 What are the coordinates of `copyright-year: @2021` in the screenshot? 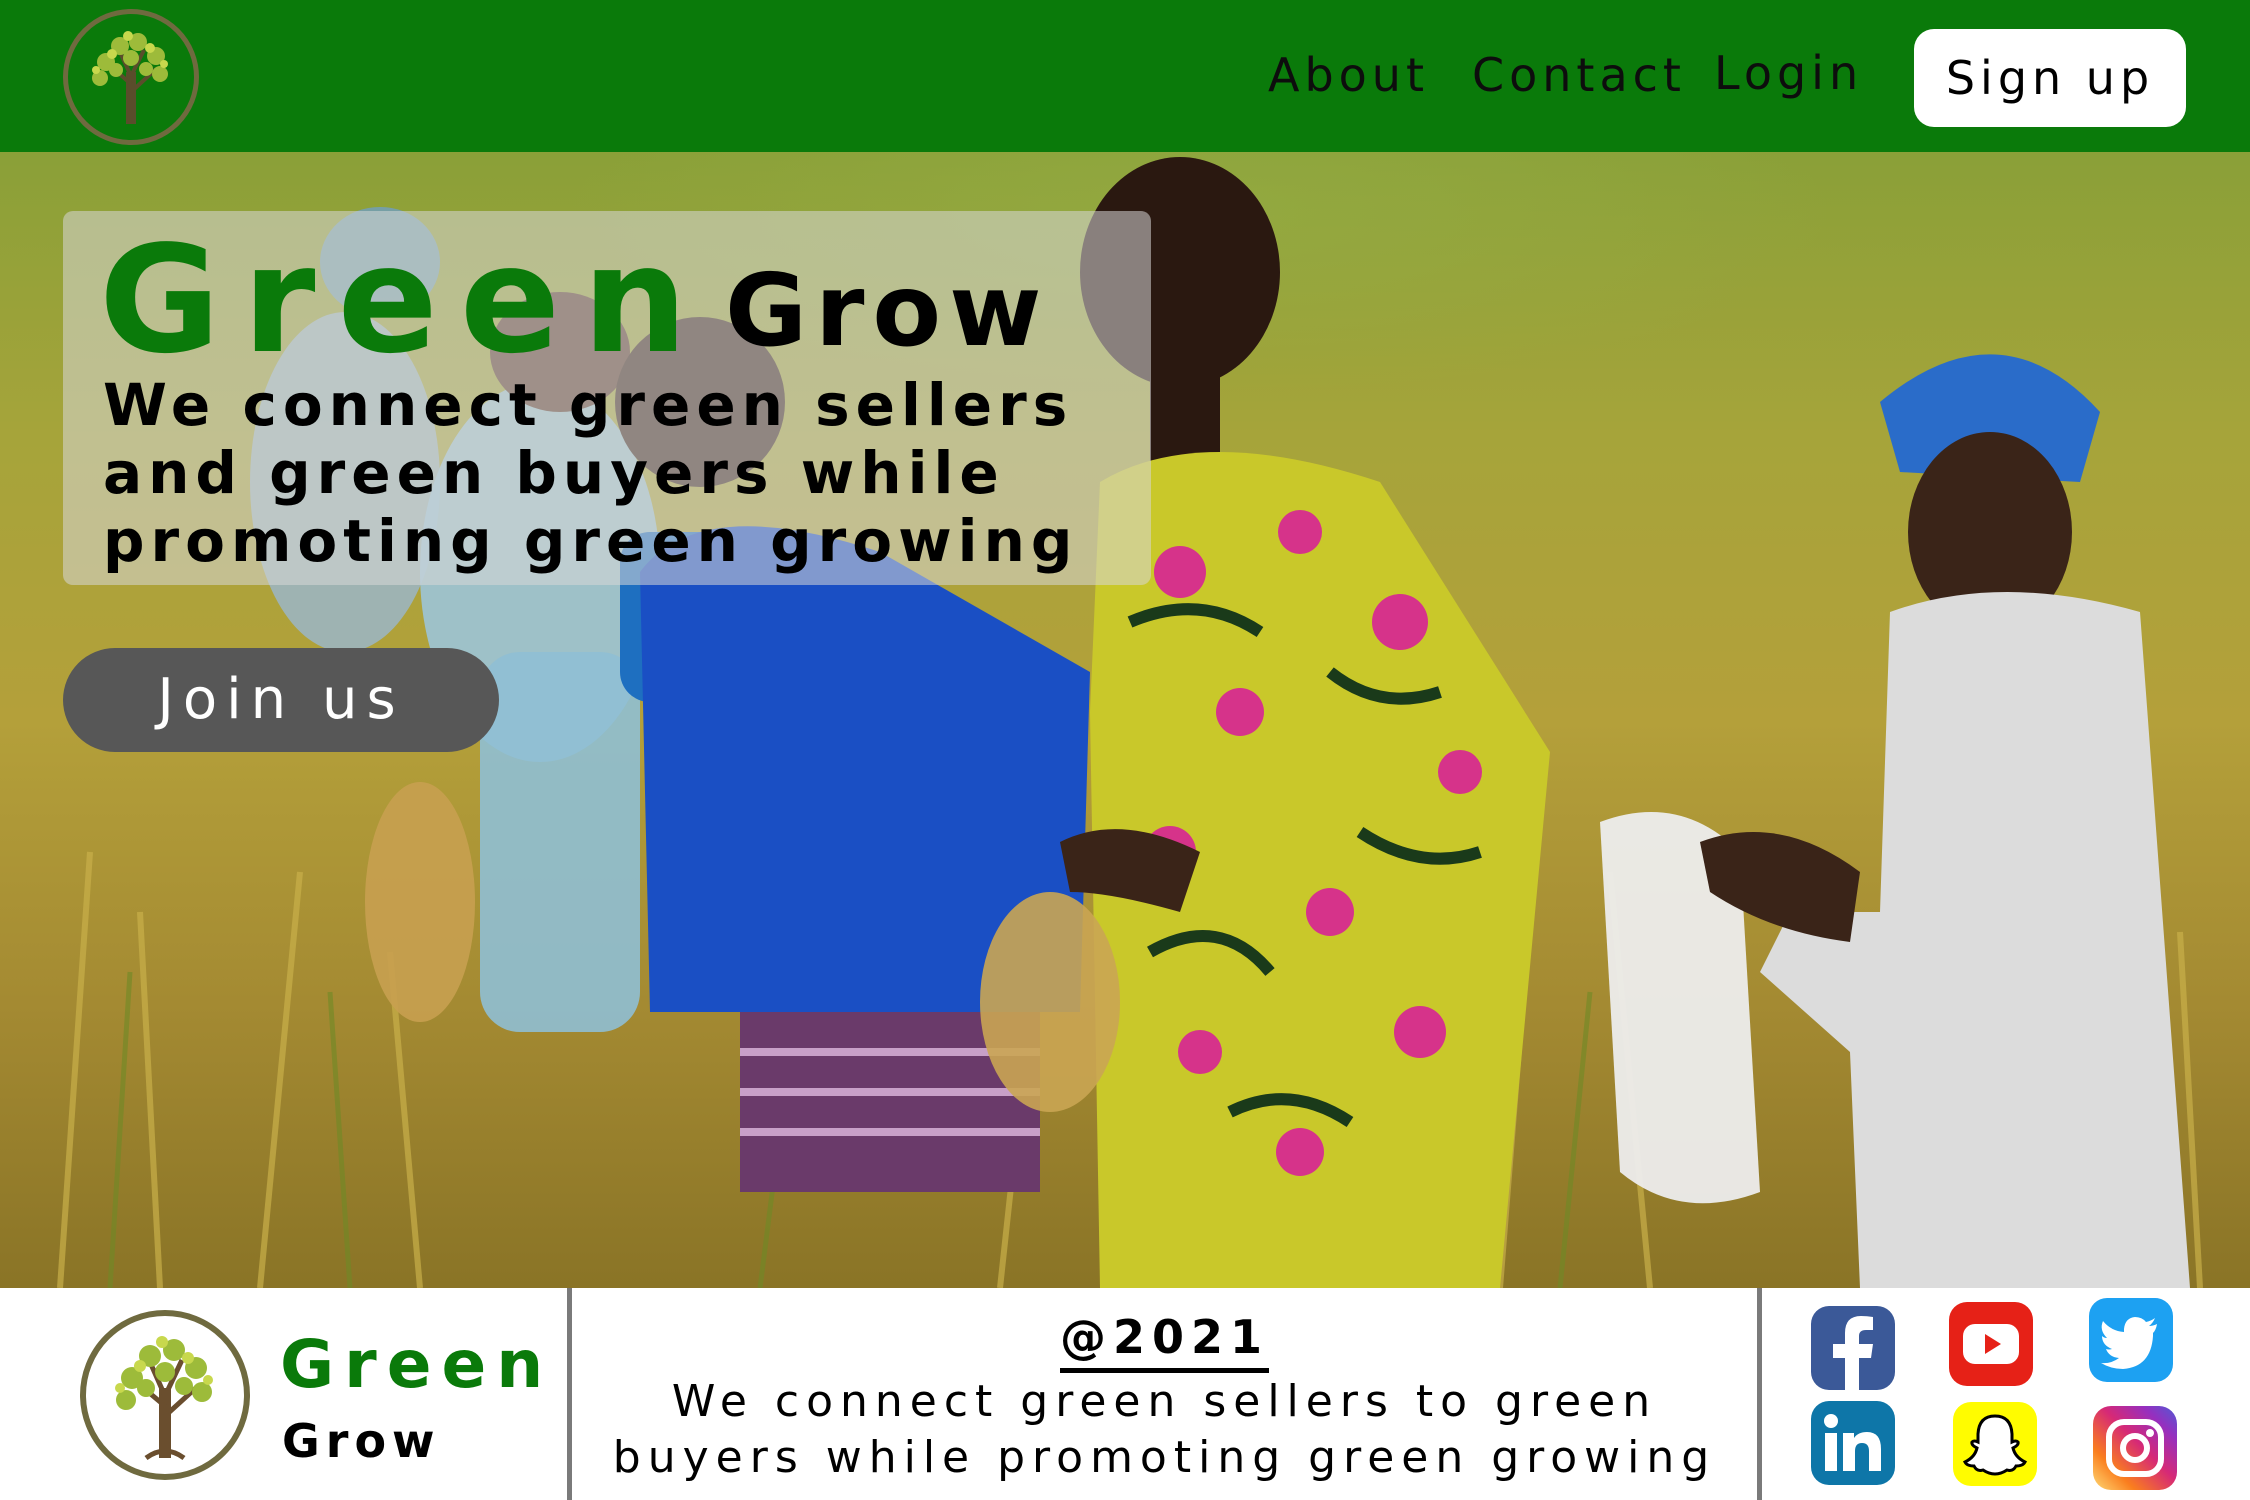 It's located at (1164, 1341).